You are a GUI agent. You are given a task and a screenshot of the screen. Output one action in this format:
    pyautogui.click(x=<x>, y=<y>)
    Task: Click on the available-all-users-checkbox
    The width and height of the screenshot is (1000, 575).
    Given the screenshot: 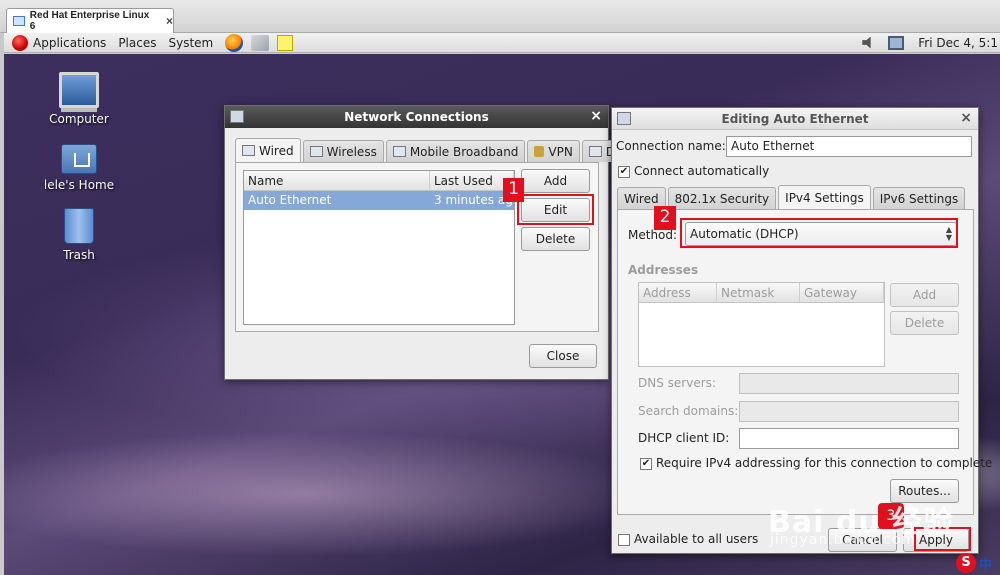 What is the action you would take?
    pyautogui.click(x=624, y=540)
    